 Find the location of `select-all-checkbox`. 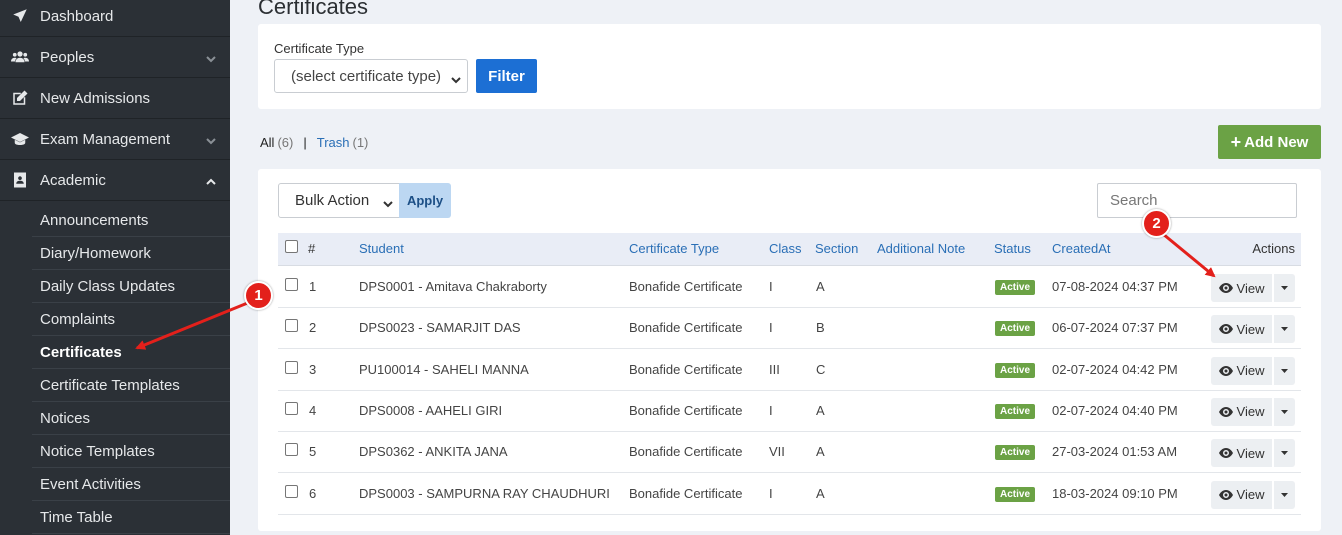

select-all-checkbox is located at coordinates (291, 246).